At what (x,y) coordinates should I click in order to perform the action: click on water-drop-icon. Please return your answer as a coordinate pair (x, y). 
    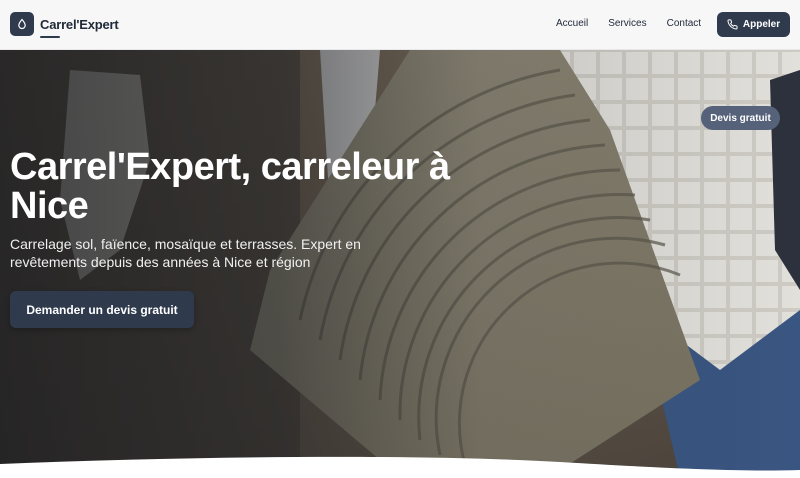
    Looking at the image, I should click on (22, 24).